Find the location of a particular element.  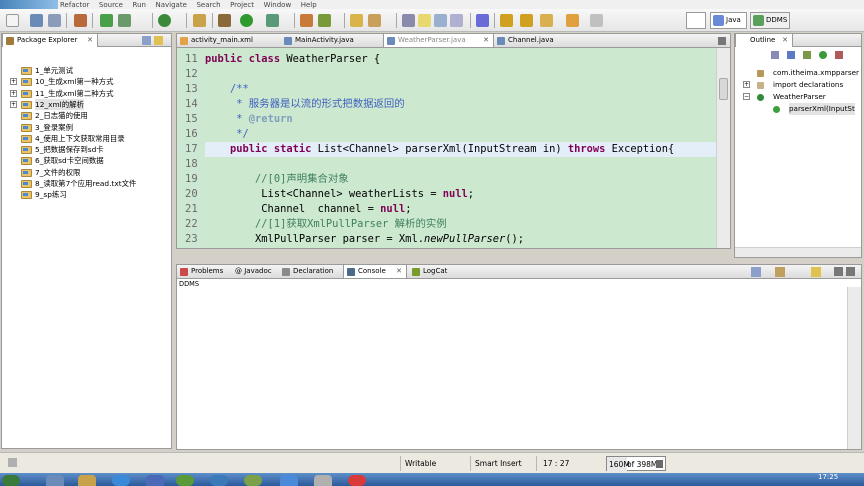

forward-icon is located at coordinates (596, 20).